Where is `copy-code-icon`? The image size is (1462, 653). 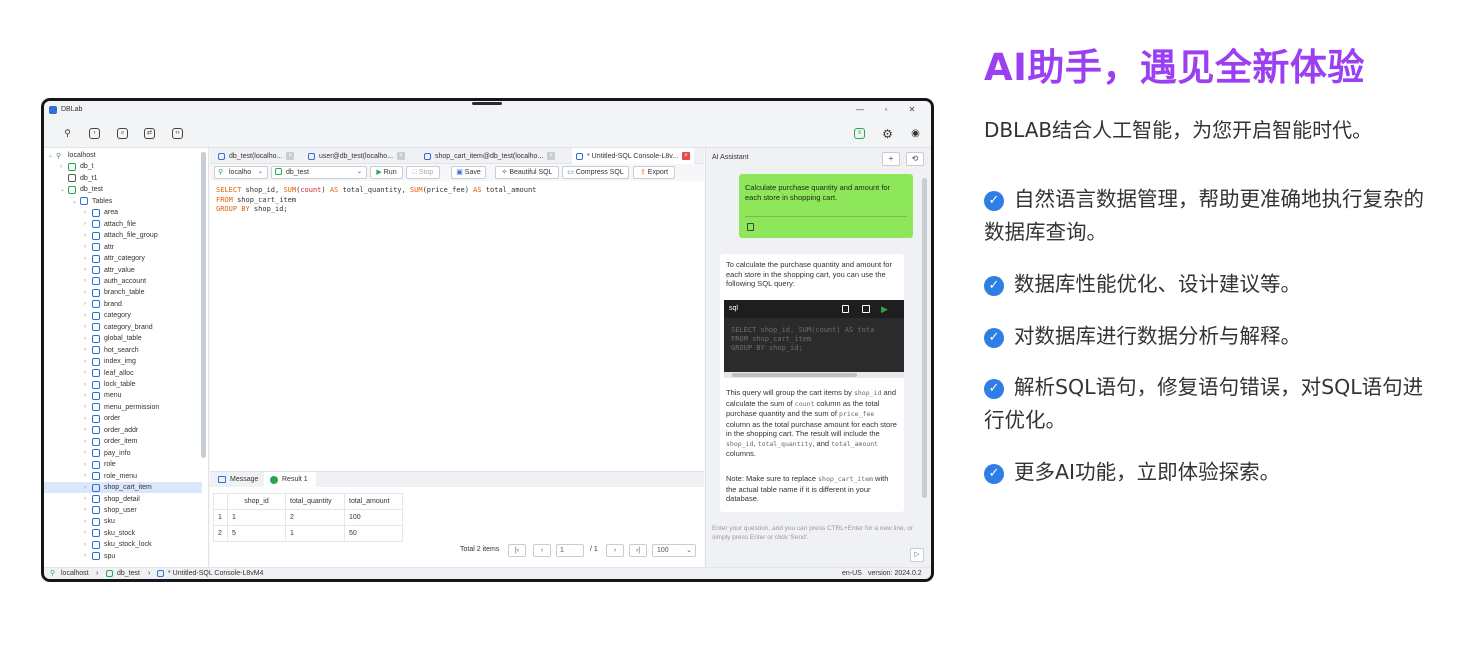 copy-code-icon is located at coordinates (845, 309).